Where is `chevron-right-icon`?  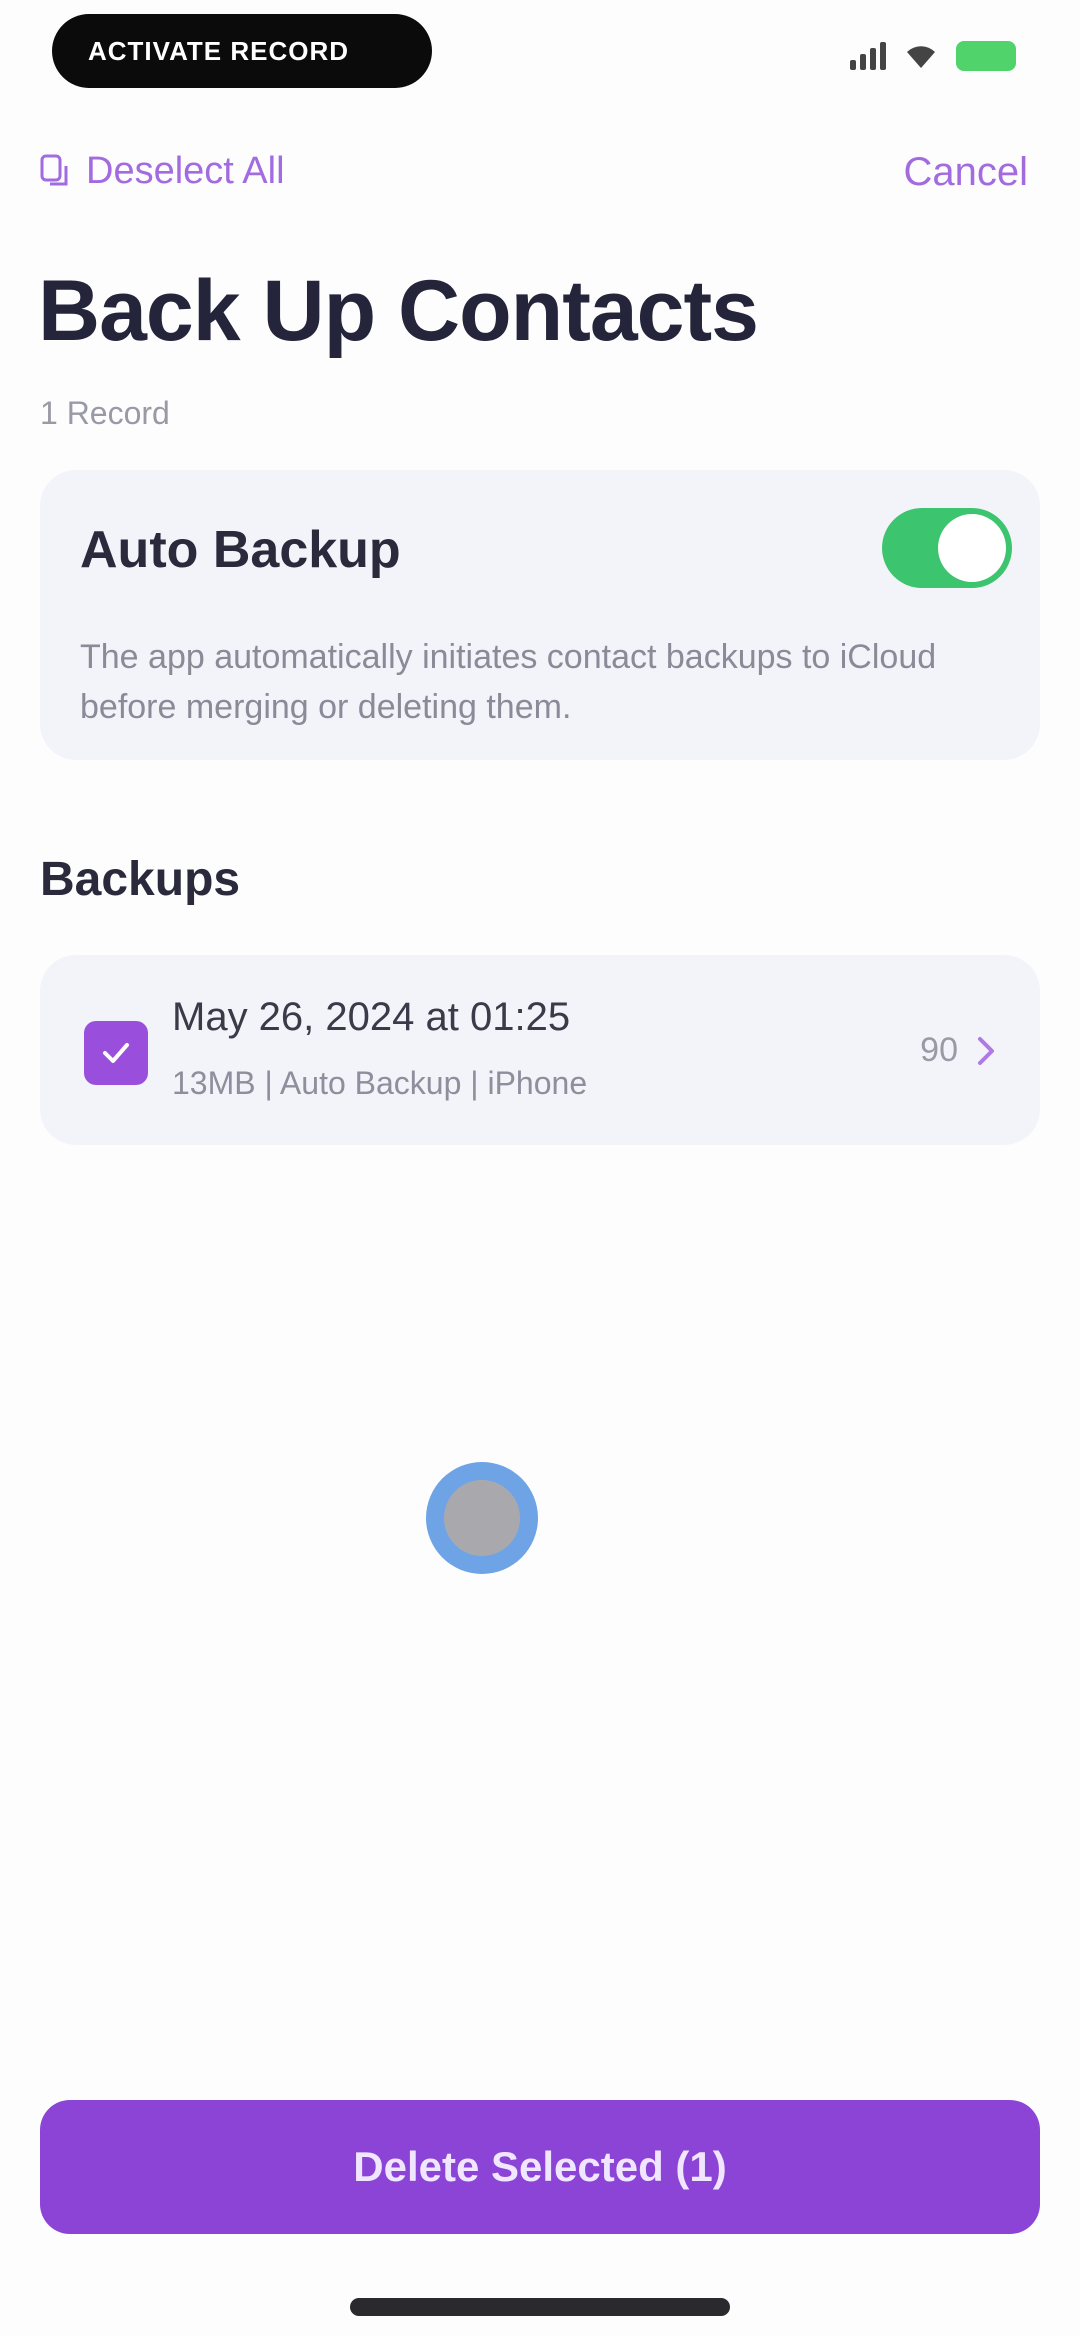
chevron-right-icon is located at coordinates (986, 1051).